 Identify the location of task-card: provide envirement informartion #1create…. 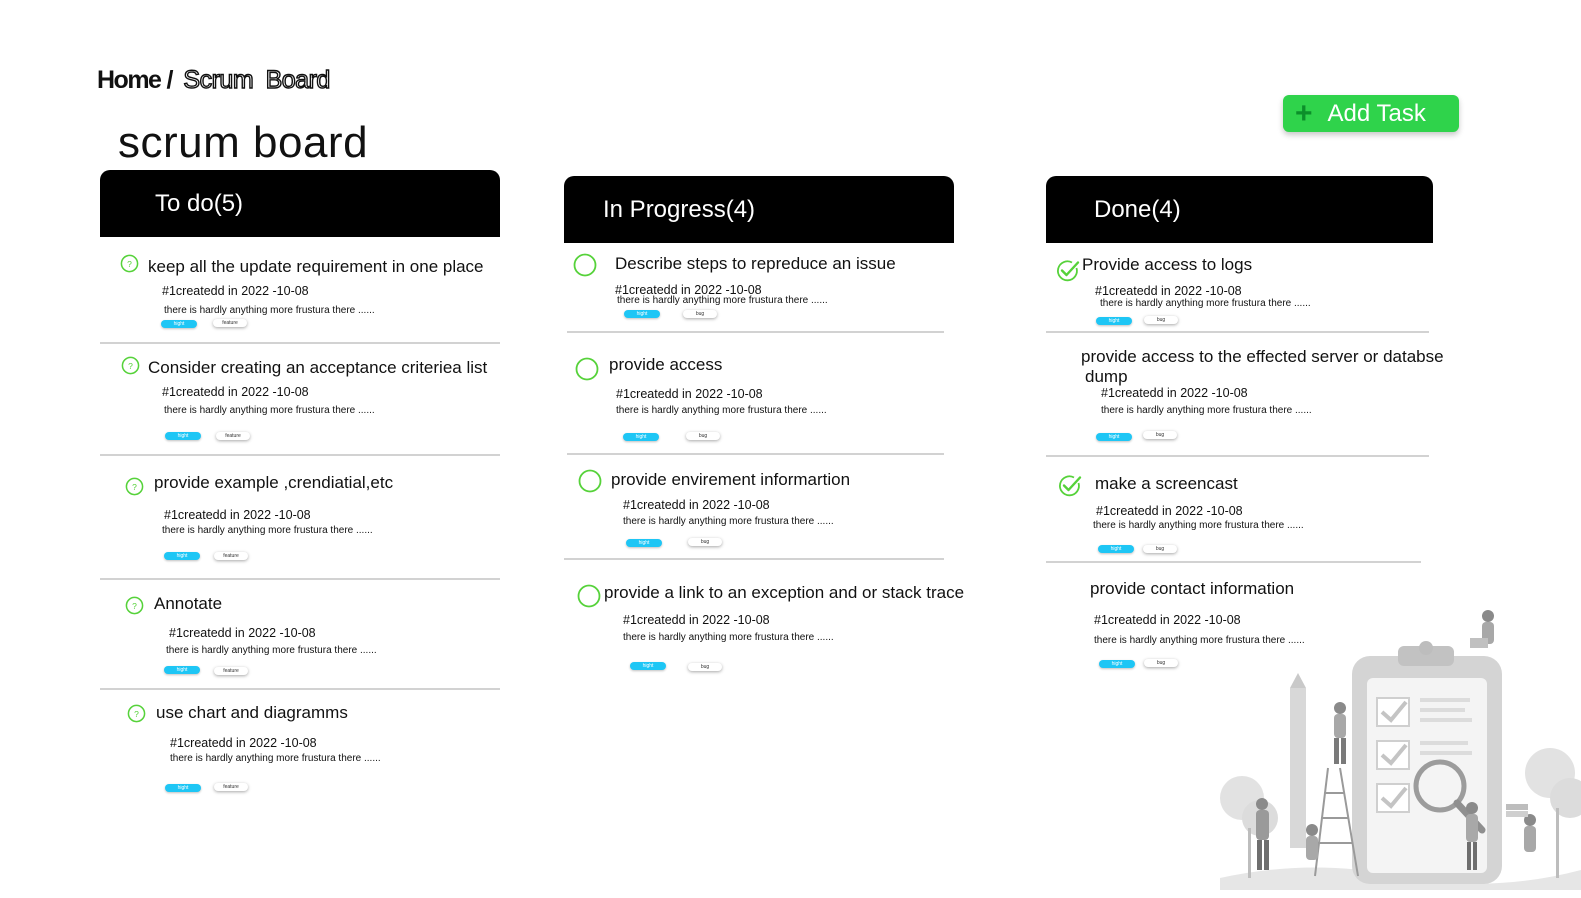
(754, 507).